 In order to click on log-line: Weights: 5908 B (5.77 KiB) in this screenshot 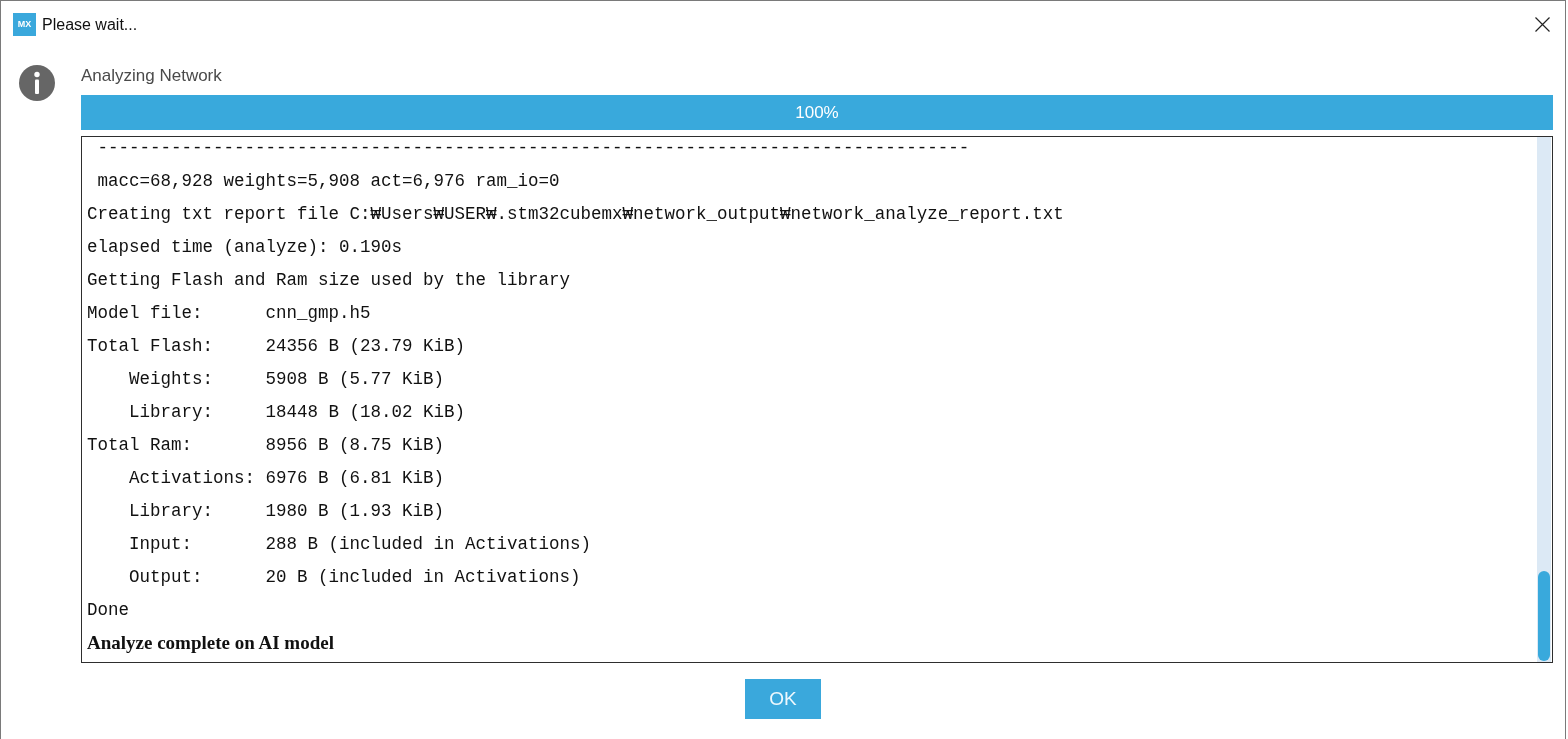, I will do `click(286, 379)`.